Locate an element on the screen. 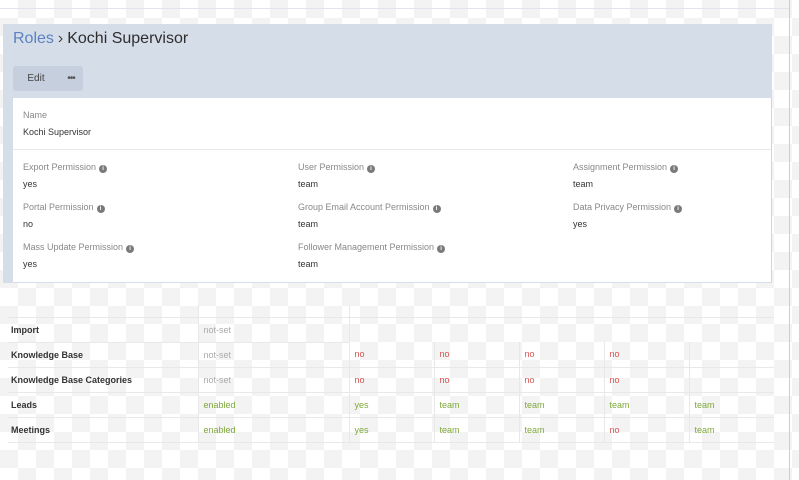 The width and height of the screenshot is (799, 480). table-row: Import not-set is located at coordinates (391, 330).